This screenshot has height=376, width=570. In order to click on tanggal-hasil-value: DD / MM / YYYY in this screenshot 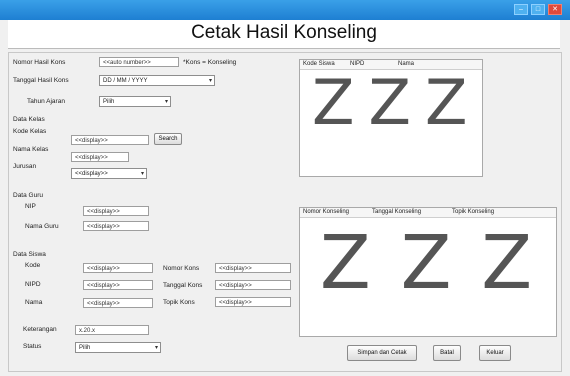, I will do `click(125, 81)`.